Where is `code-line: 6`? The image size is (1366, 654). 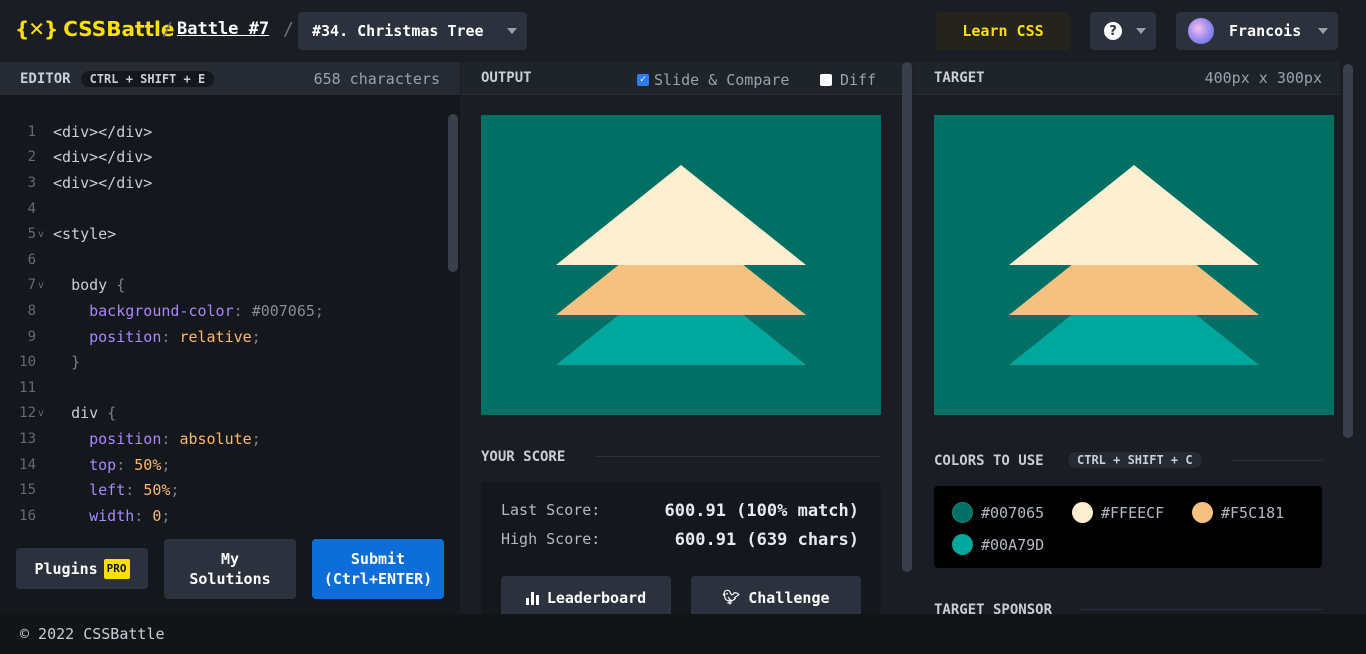 code-line: 6 is located at coordinates (222, 260).